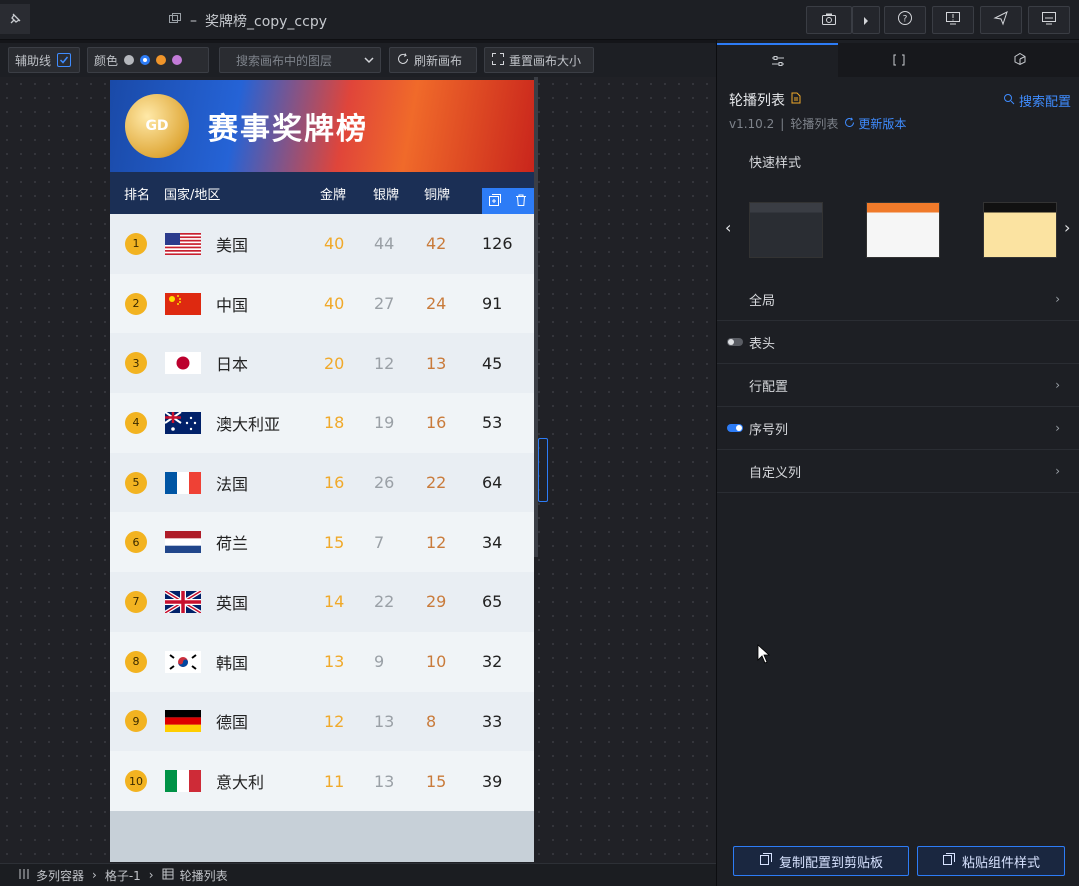  Describe the element at coordinates (436, 363) in the screenshot. I see `bronze-count: 13` at that location.